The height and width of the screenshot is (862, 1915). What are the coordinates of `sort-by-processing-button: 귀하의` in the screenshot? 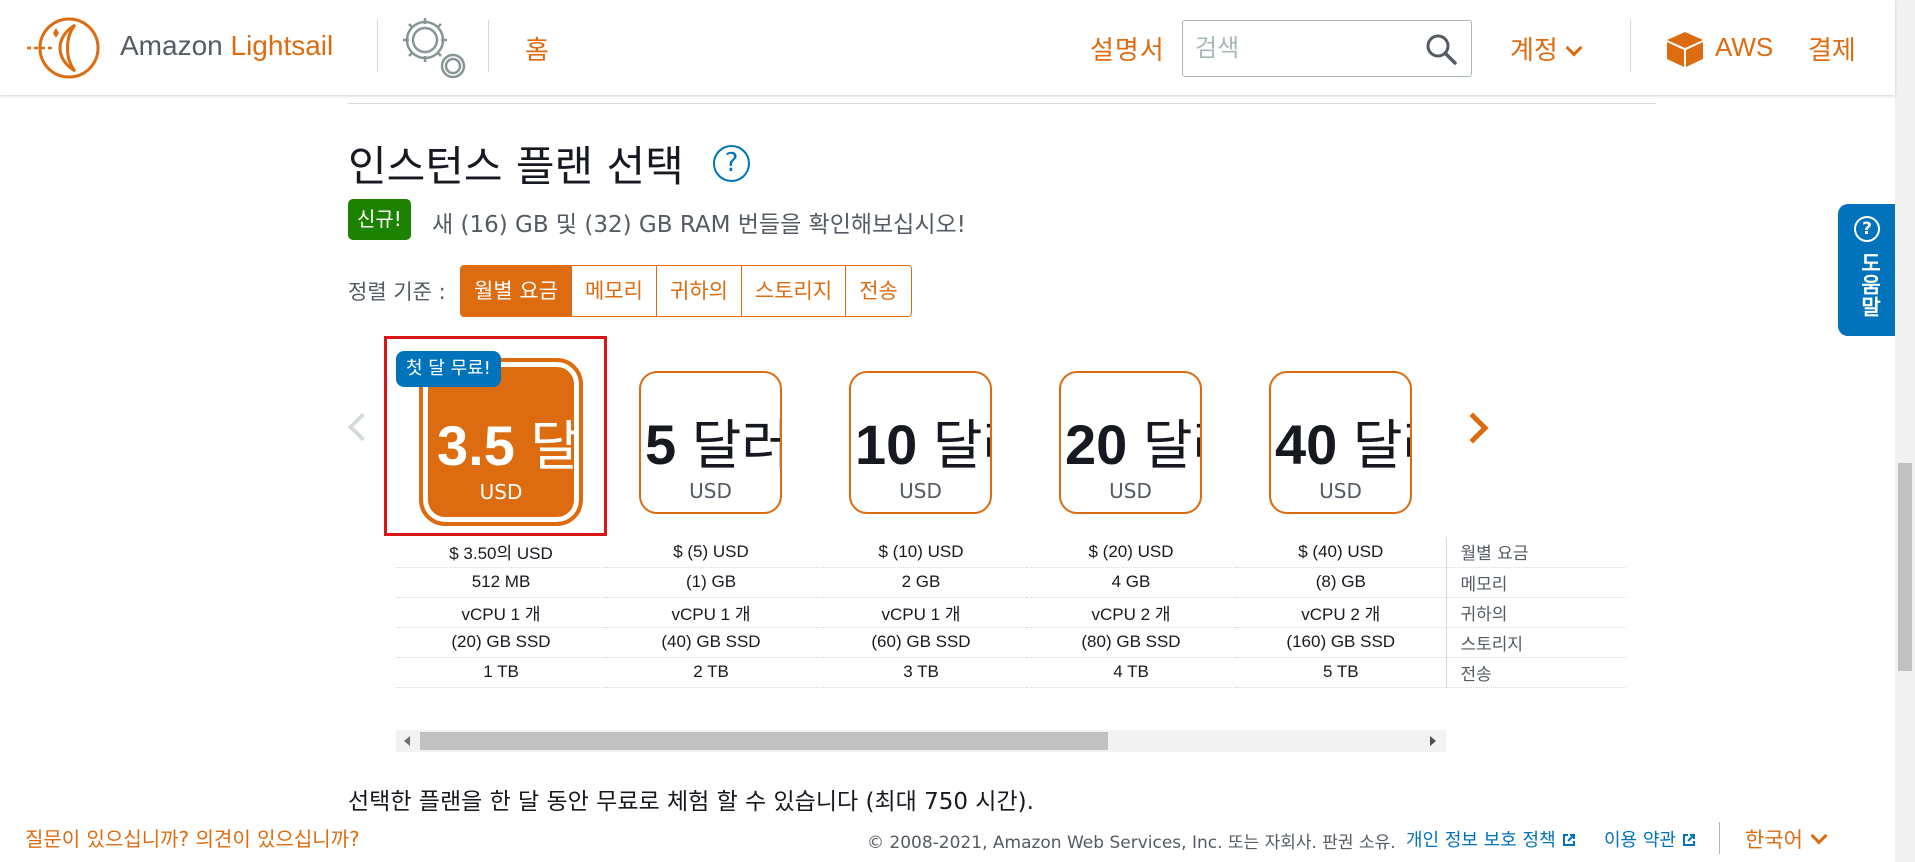 It's located at (699, 291).